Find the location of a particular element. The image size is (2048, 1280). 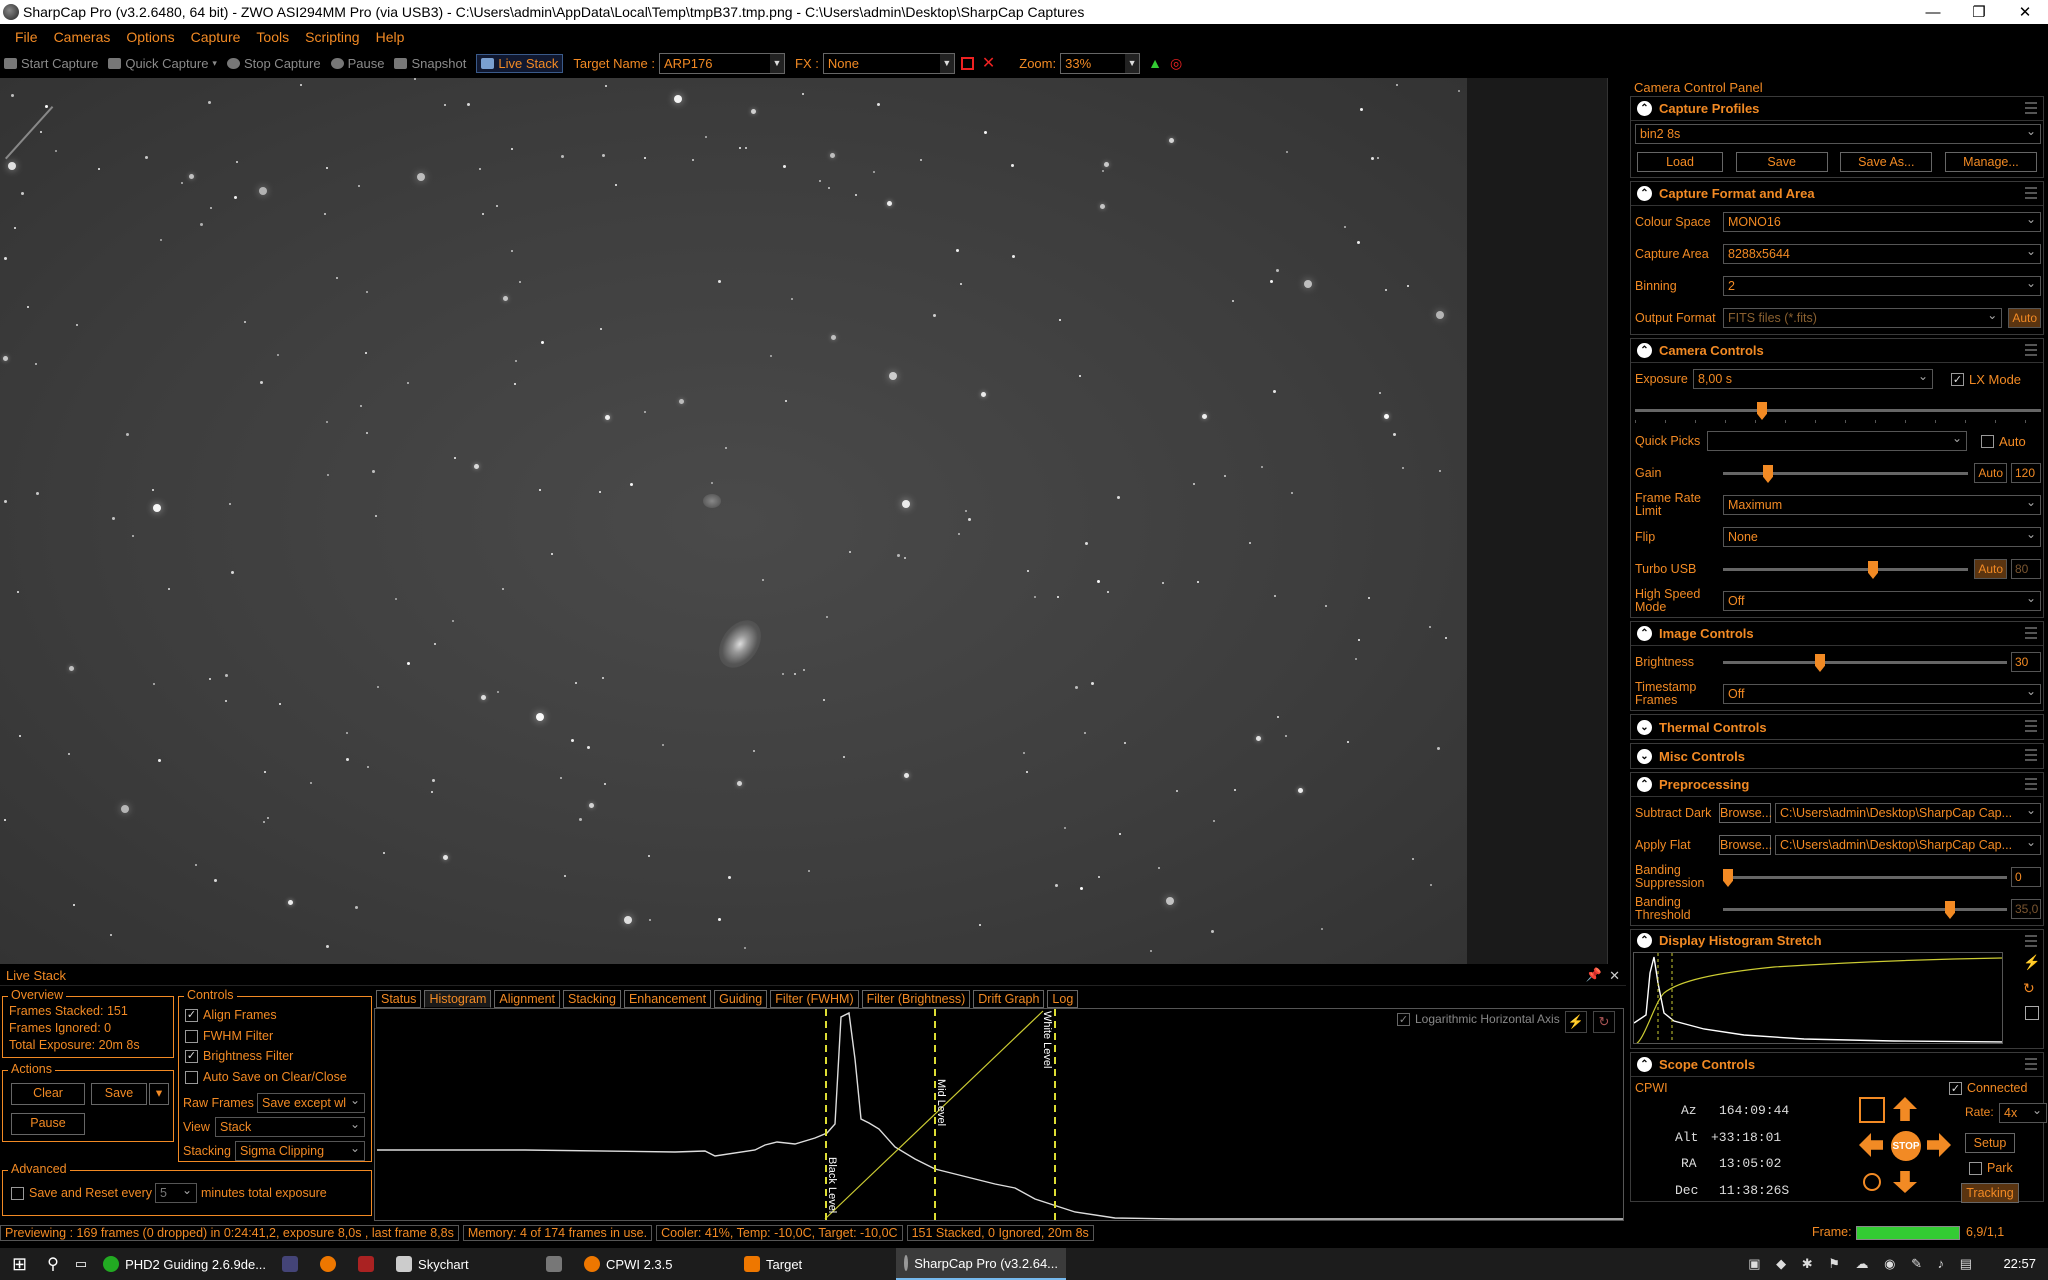

auto-level-icon: ⚡ is located at coordinates (1576, 1022).